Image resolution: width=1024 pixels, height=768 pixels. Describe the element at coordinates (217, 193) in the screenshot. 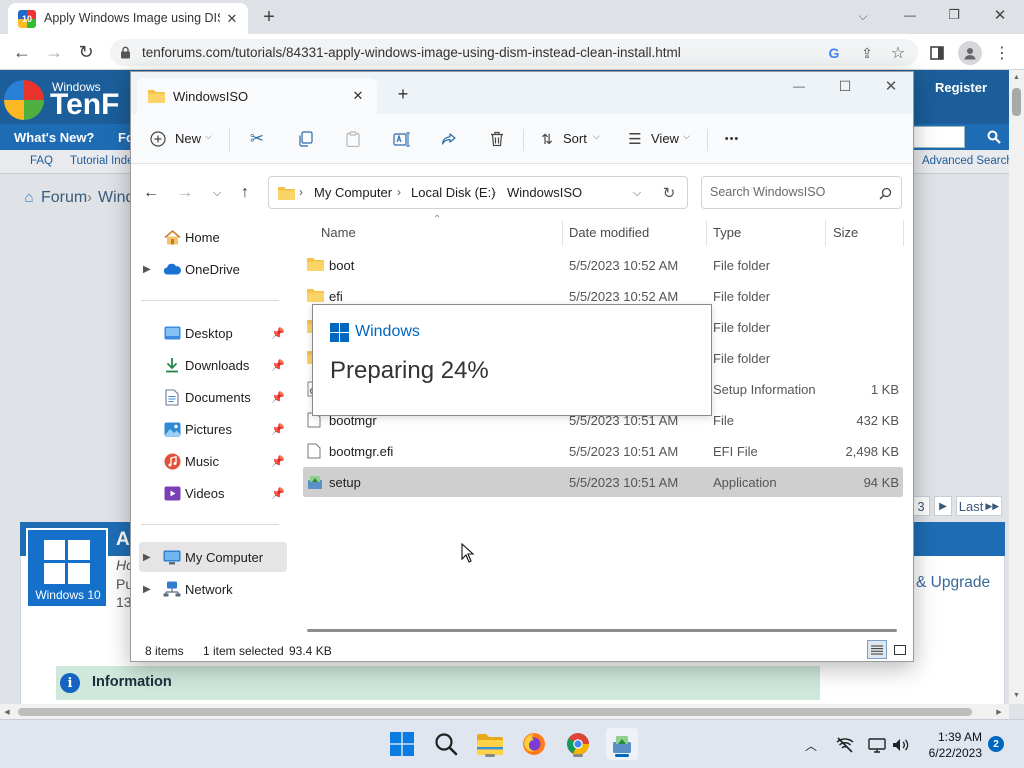

I see `recent-locations-chevron-icon: ⌵` at that location.